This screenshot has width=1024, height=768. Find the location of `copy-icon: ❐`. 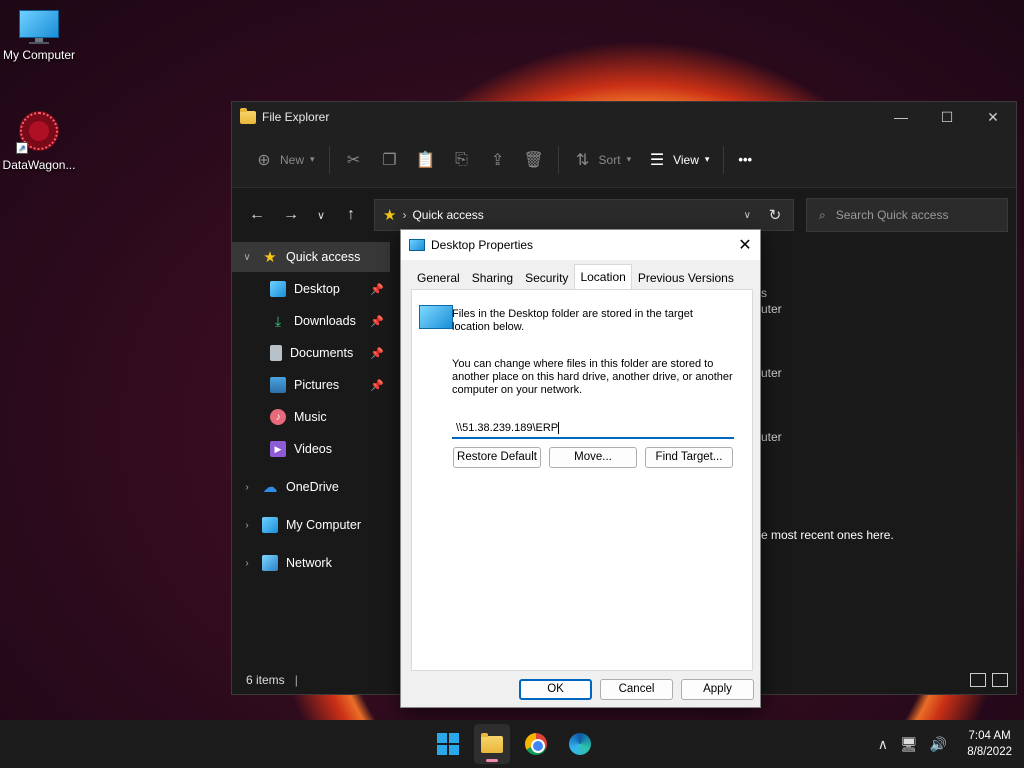

copy-icon: ❐ is located at coordinates (389, 160).